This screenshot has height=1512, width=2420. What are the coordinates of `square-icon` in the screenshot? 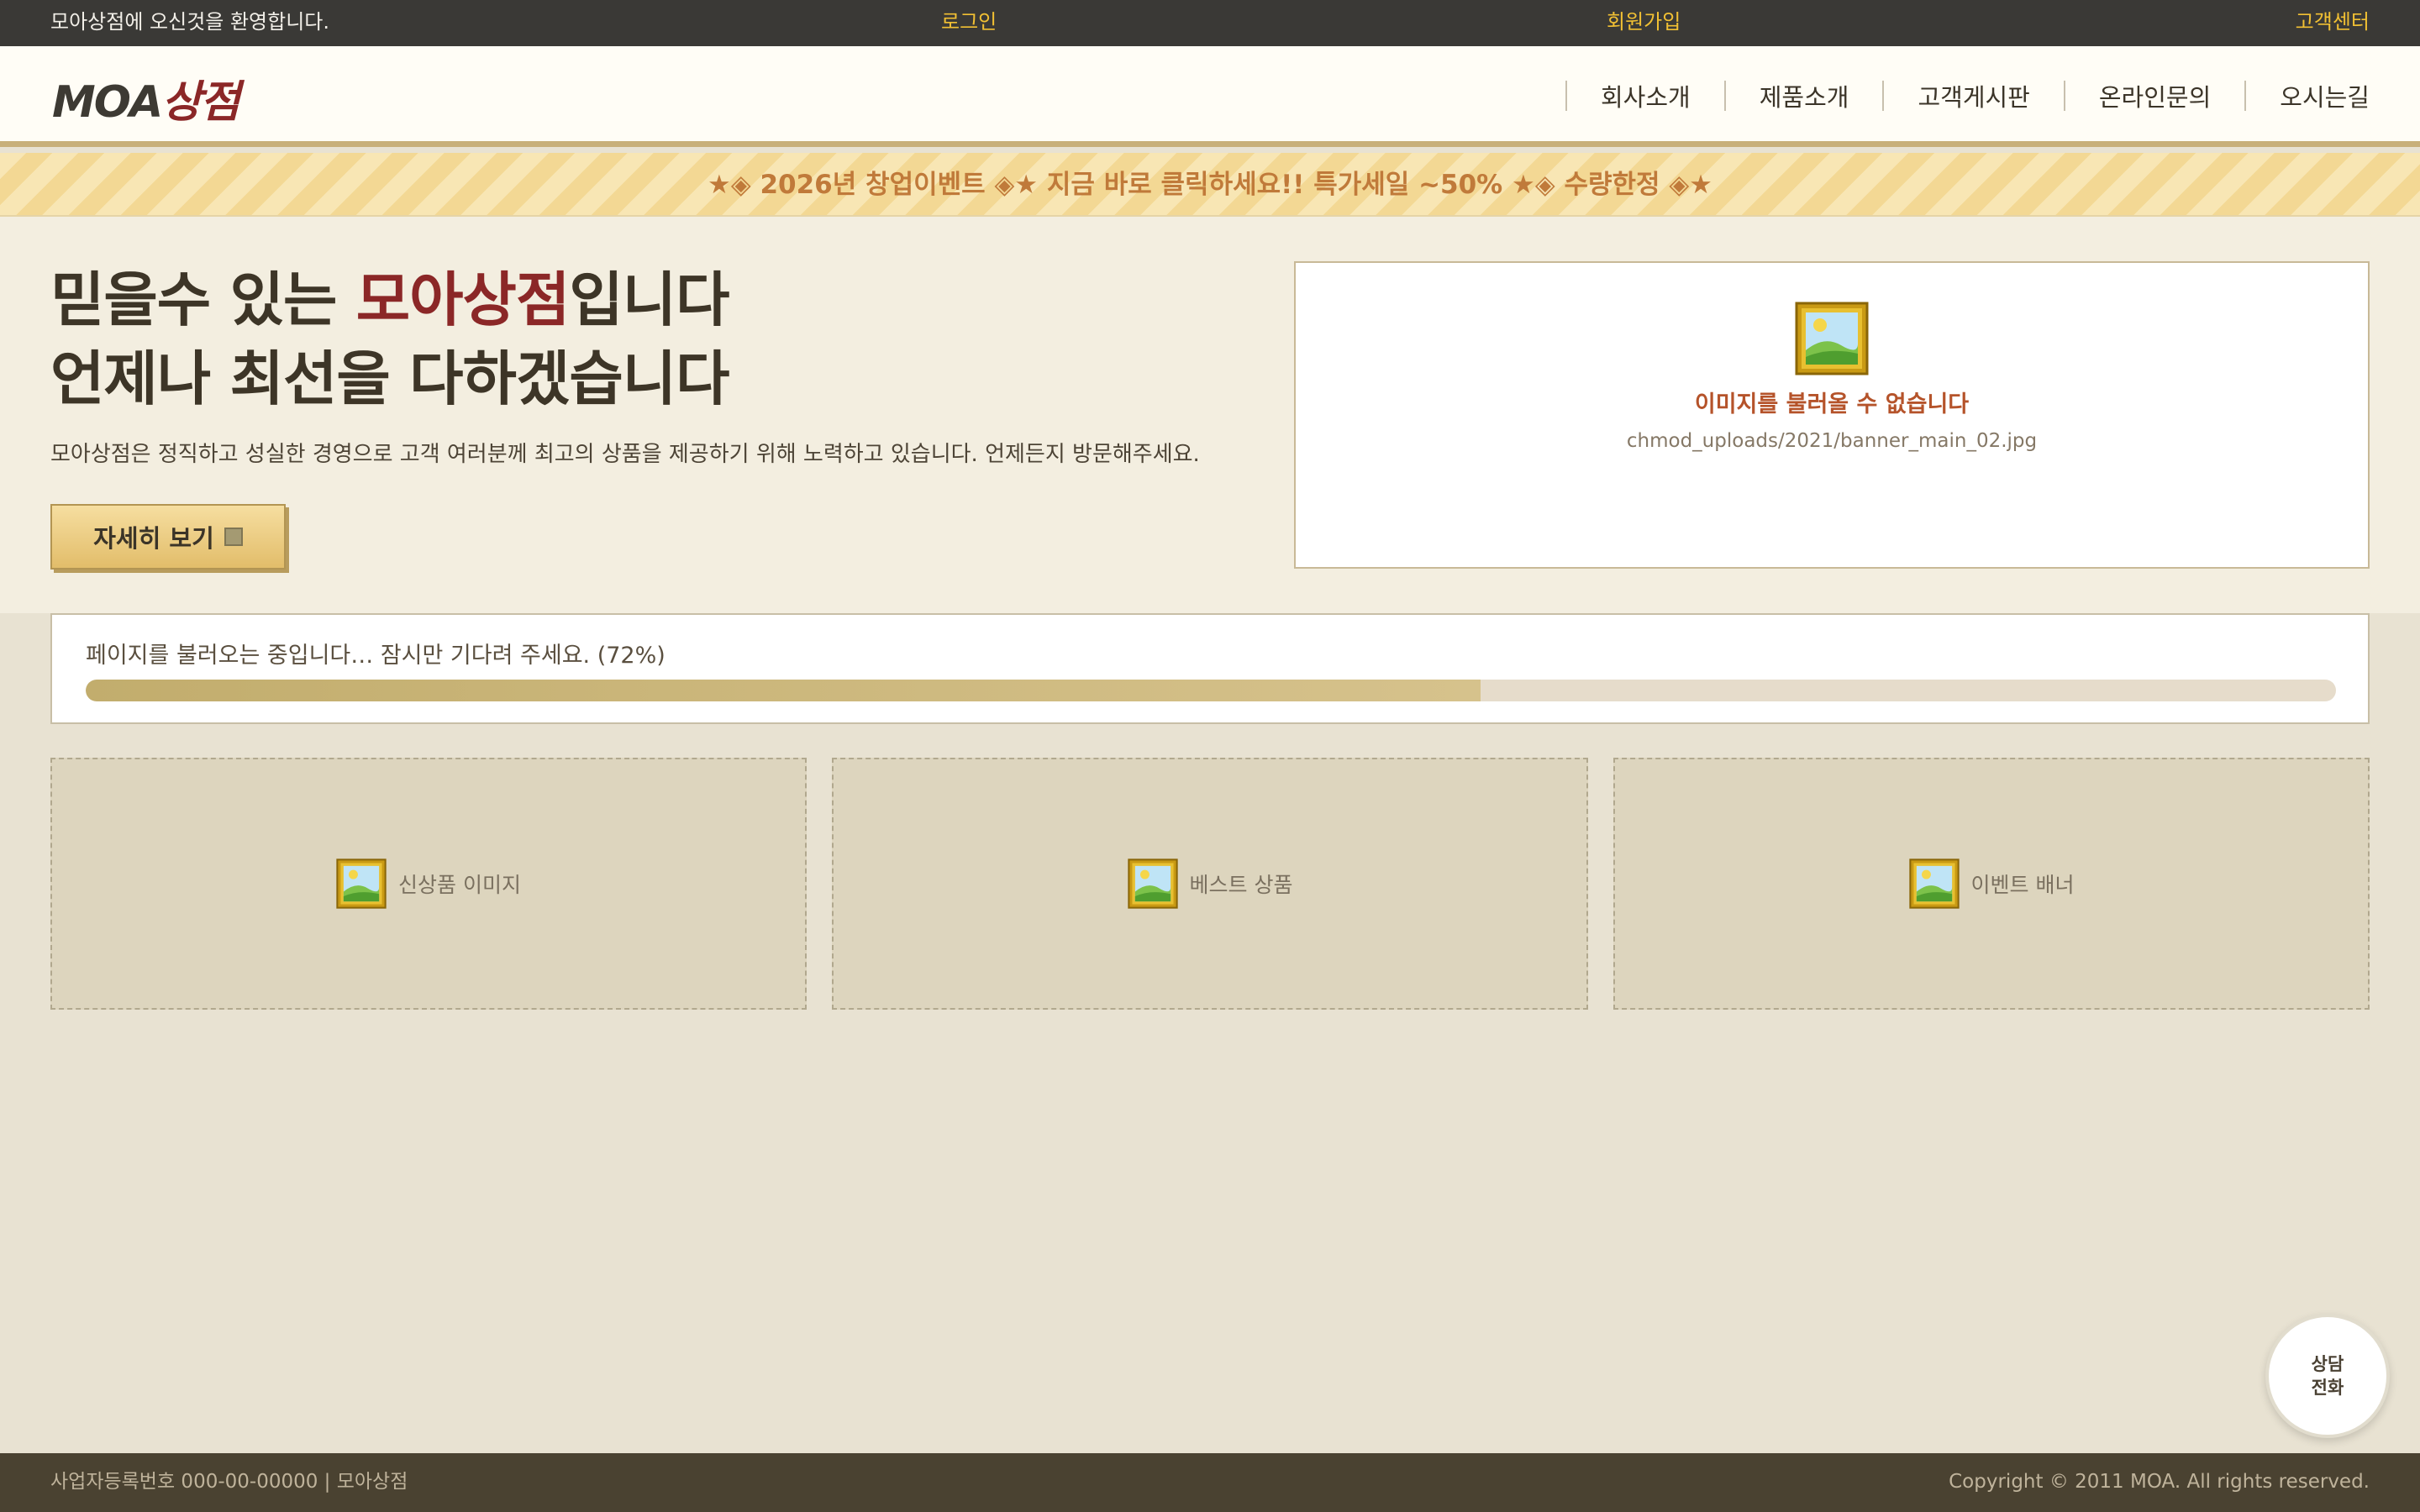 It's located at (233, 537).